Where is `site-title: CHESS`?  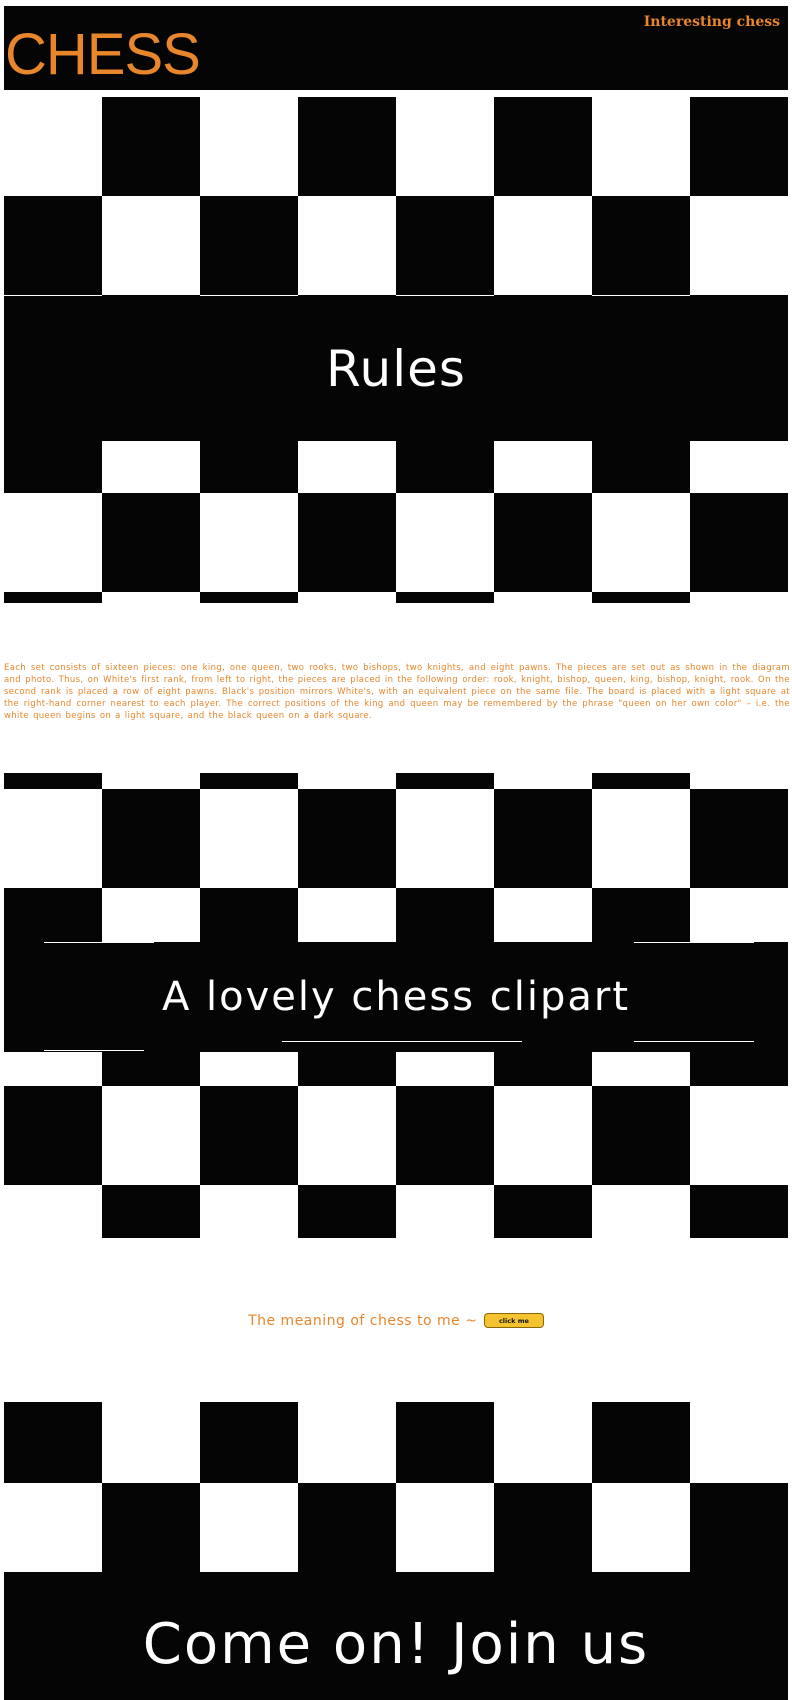
site-title: CHESS is located at coordinates (103, 54).